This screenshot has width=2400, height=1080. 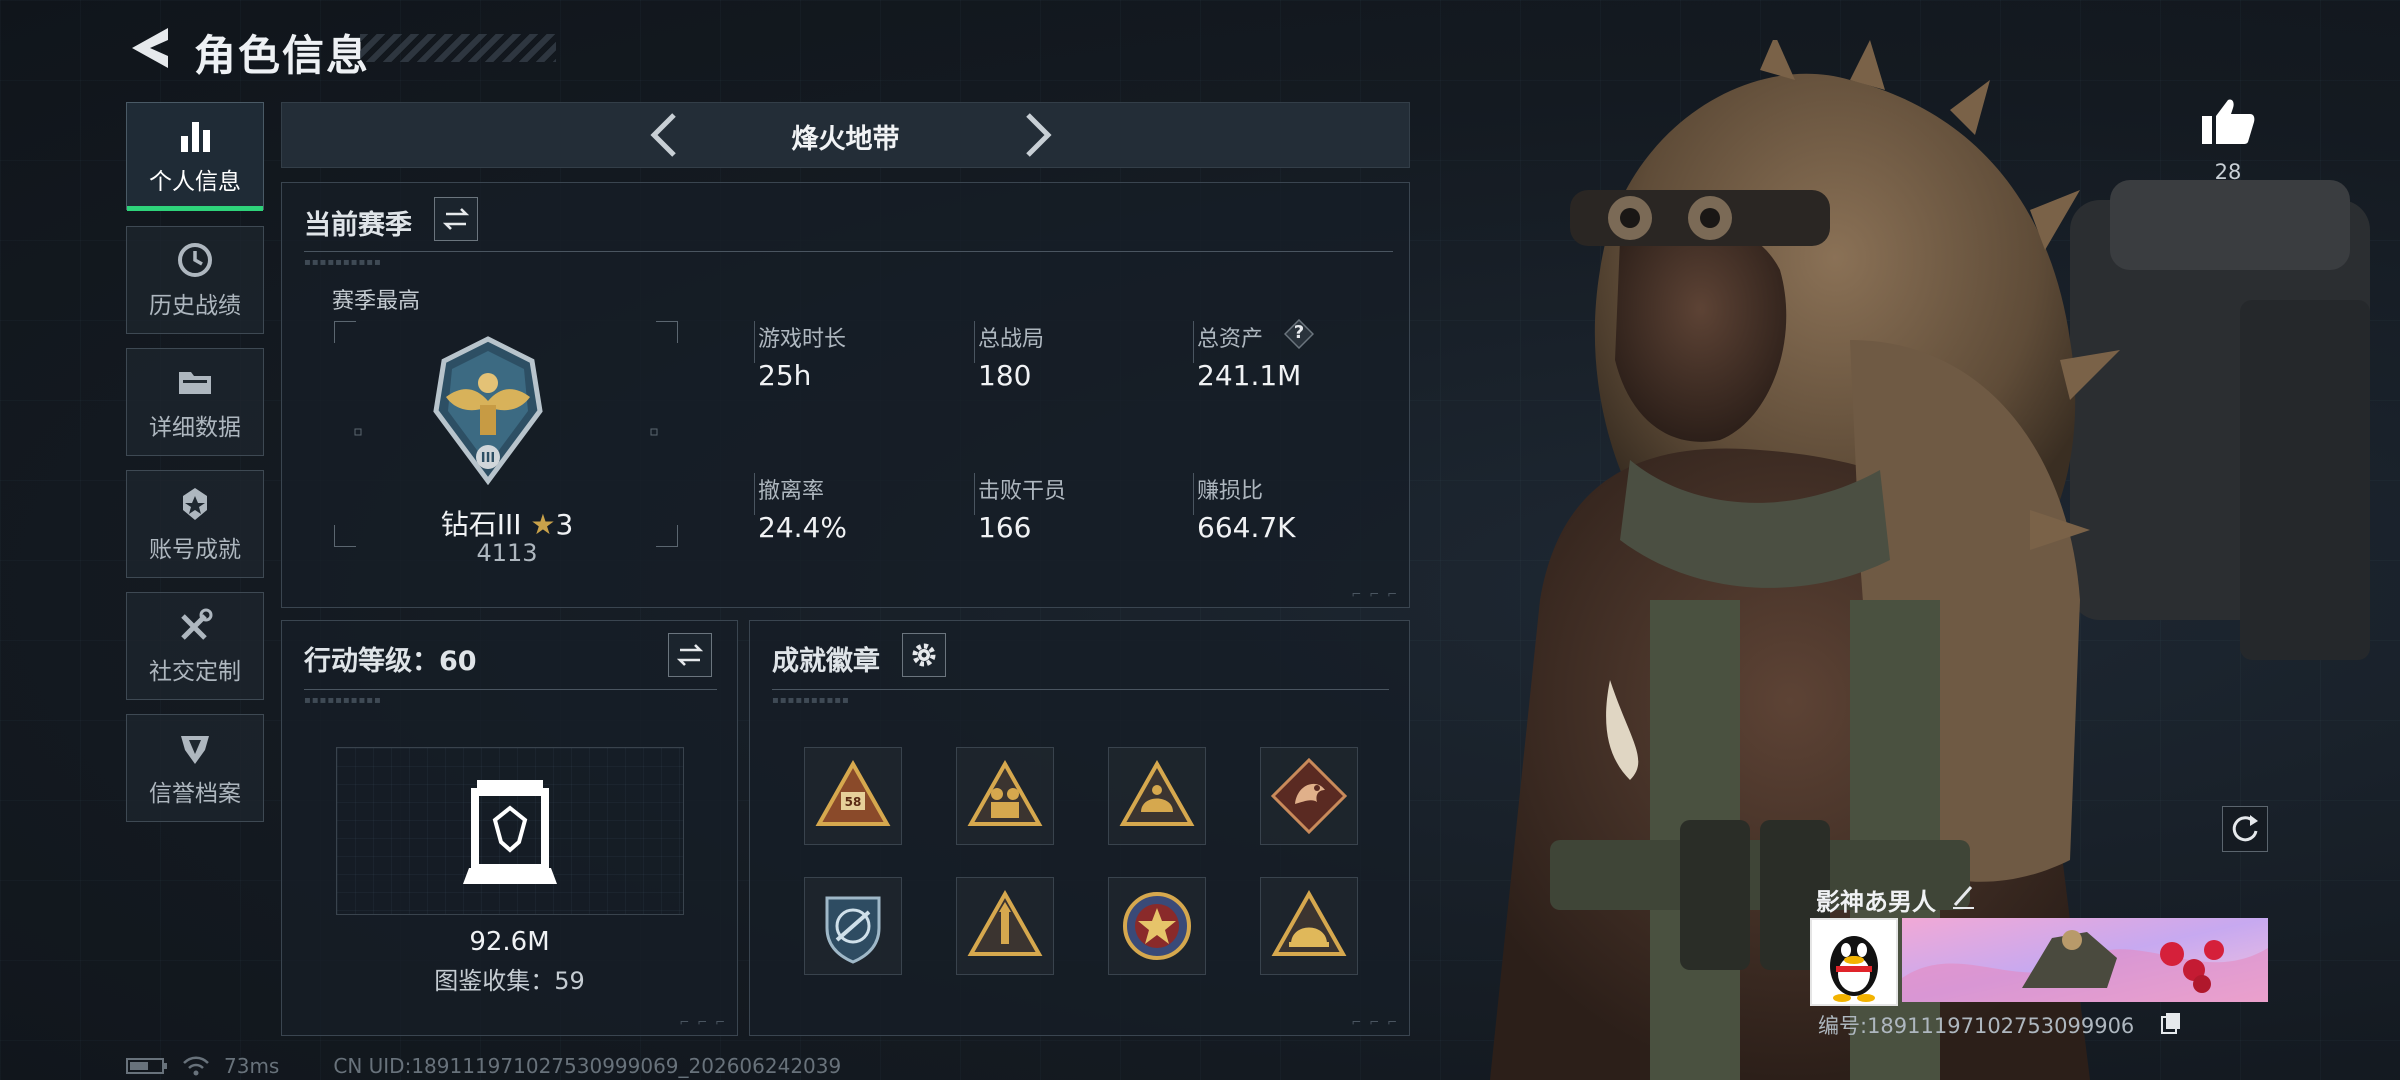 I want to click on shield-weapon-badge-icon, so click(x=853, y=930).